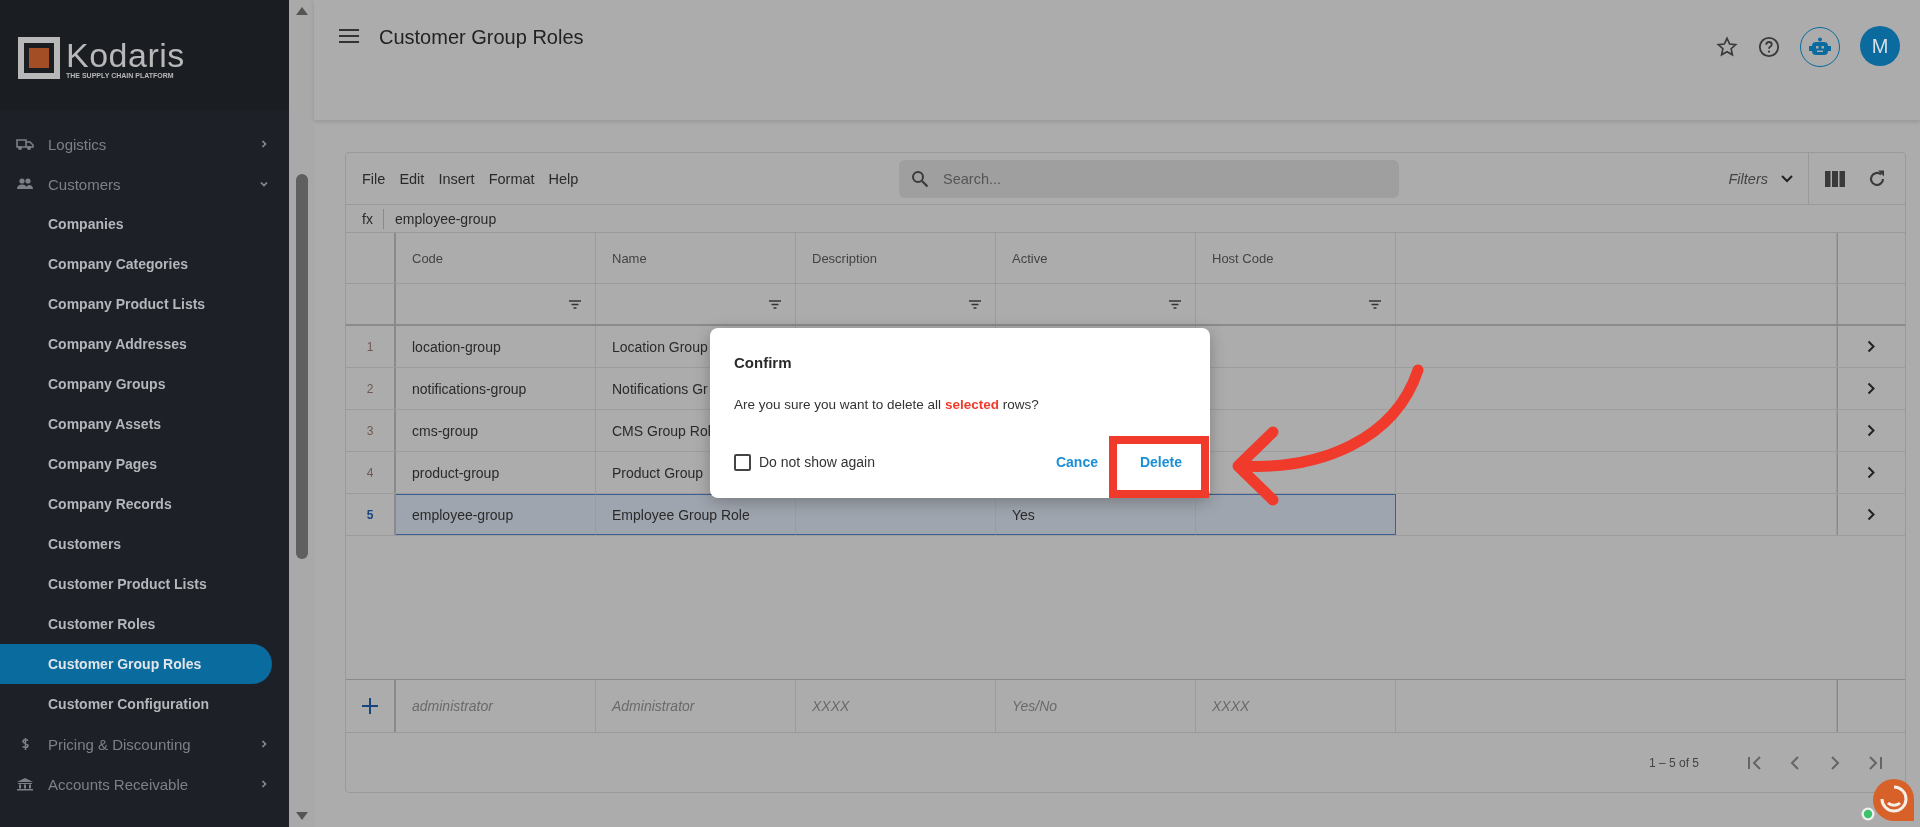 The image size is (1920, 827). I want to click on scroll-up-icon, so click(301, 11).